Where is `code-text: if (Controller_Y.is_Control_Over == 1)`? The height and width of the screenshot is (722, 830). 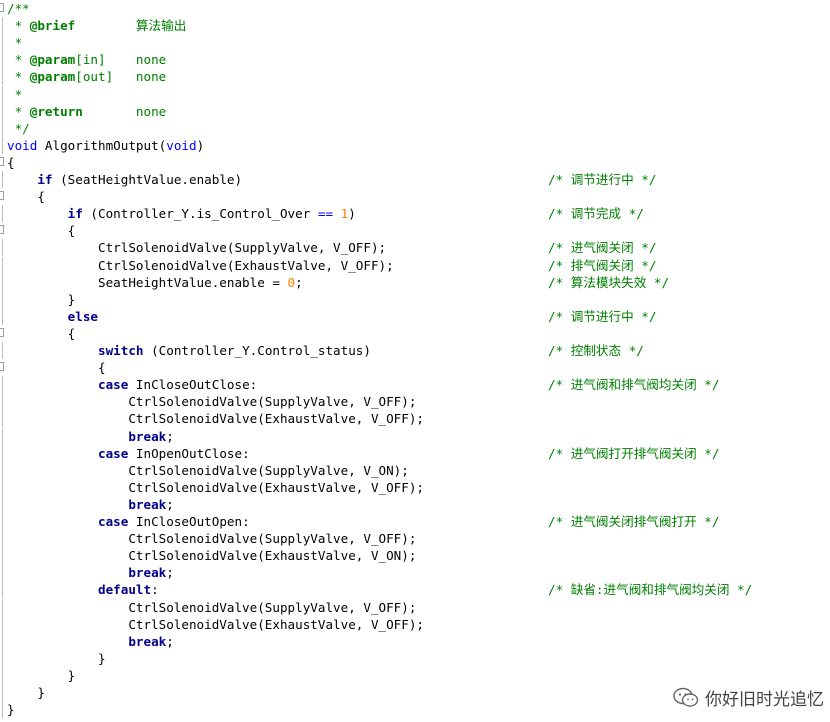 code-text: if (Controller_Y.is_Control_Over == 1) is located at coordinates (181, 213).